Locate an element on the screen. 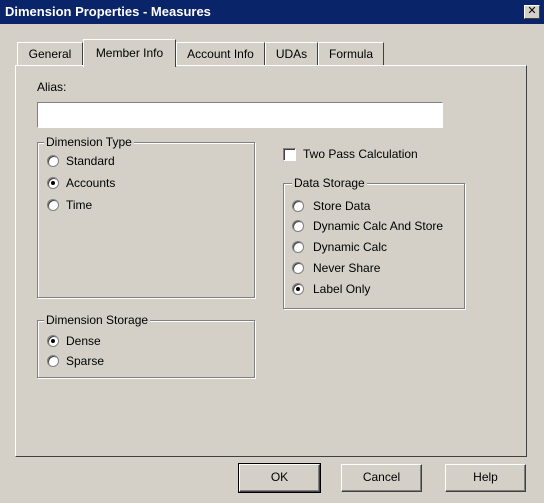 This screenshot has width=544, height=503. tab-label: Account Info is located at coordinates (220, 54).